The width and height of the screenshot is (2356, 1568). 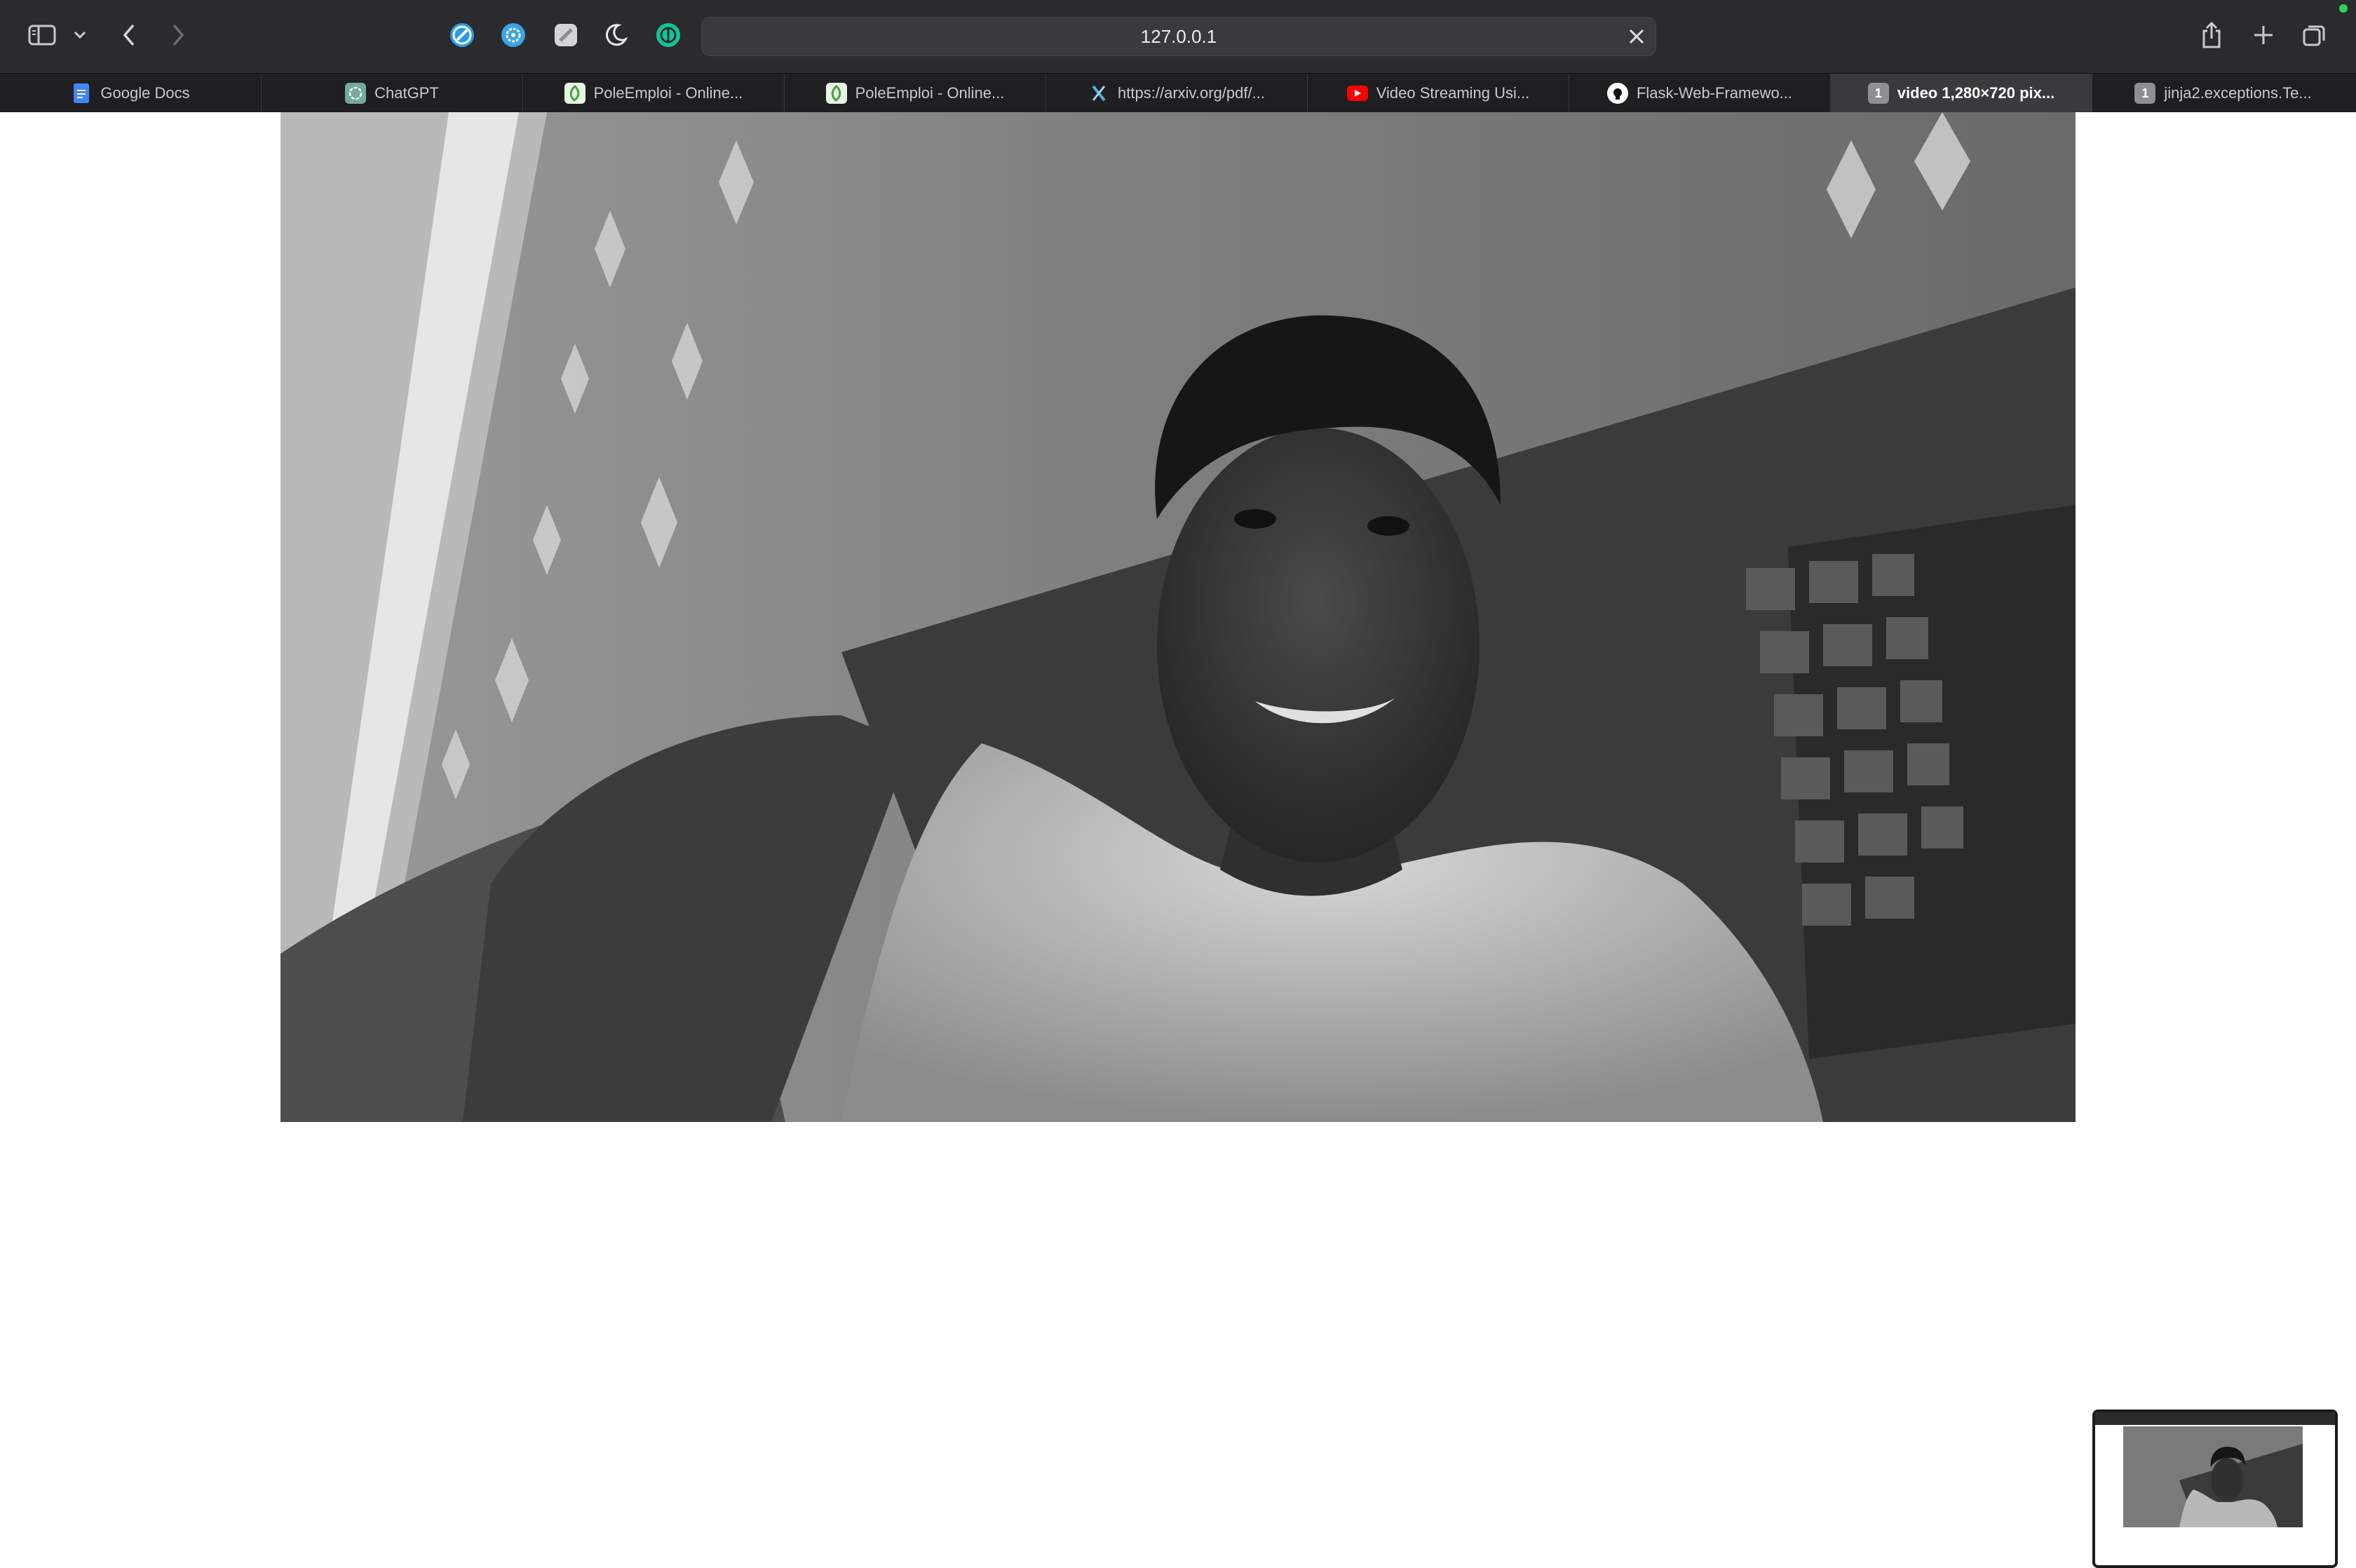 I want to click on grammar-extension-icon, so click(x=668, y=35).